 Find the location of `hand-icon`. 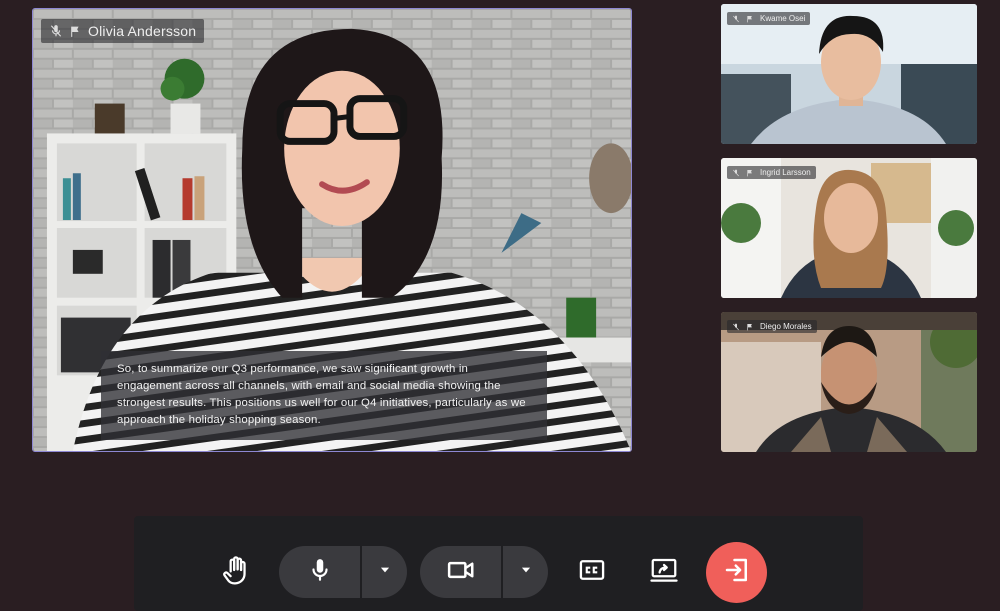

hand-icon is located at coordinates (236, 572).